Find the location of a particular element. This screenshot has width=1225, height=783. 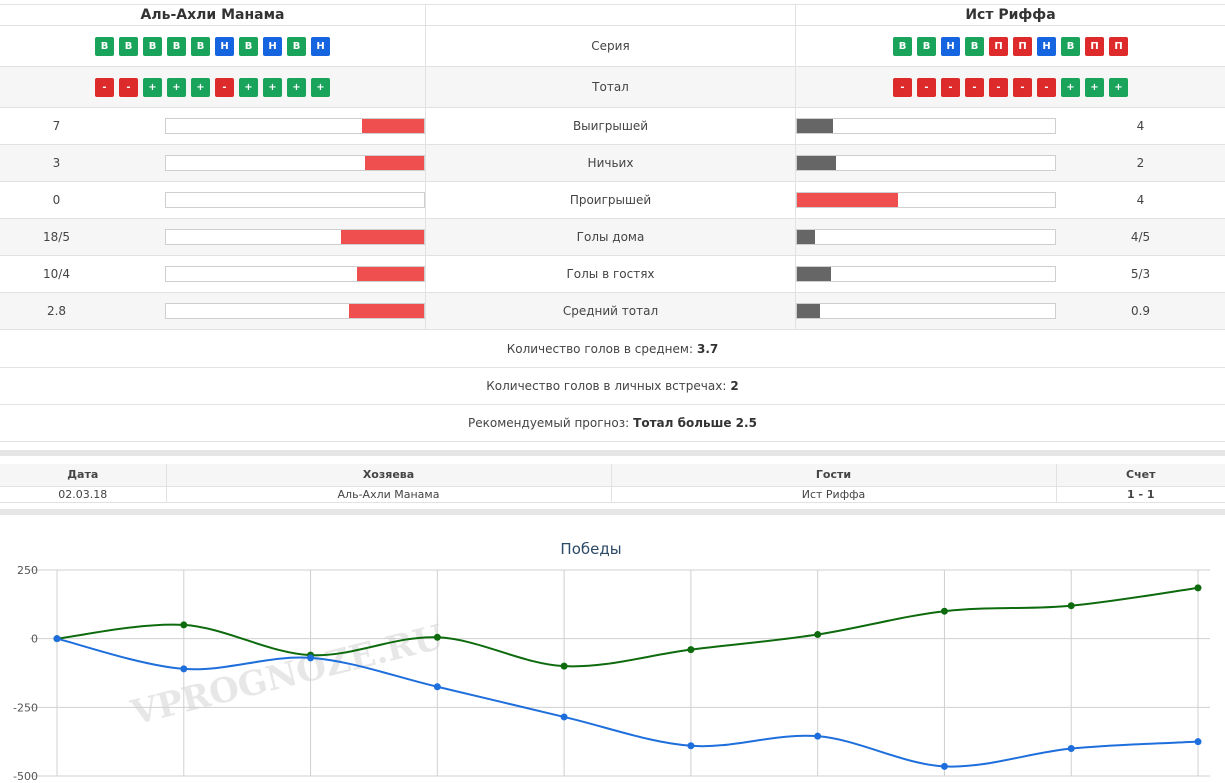

stat-row: 18/5 Голы дома 4/5 is located at coordinates (612, 237).